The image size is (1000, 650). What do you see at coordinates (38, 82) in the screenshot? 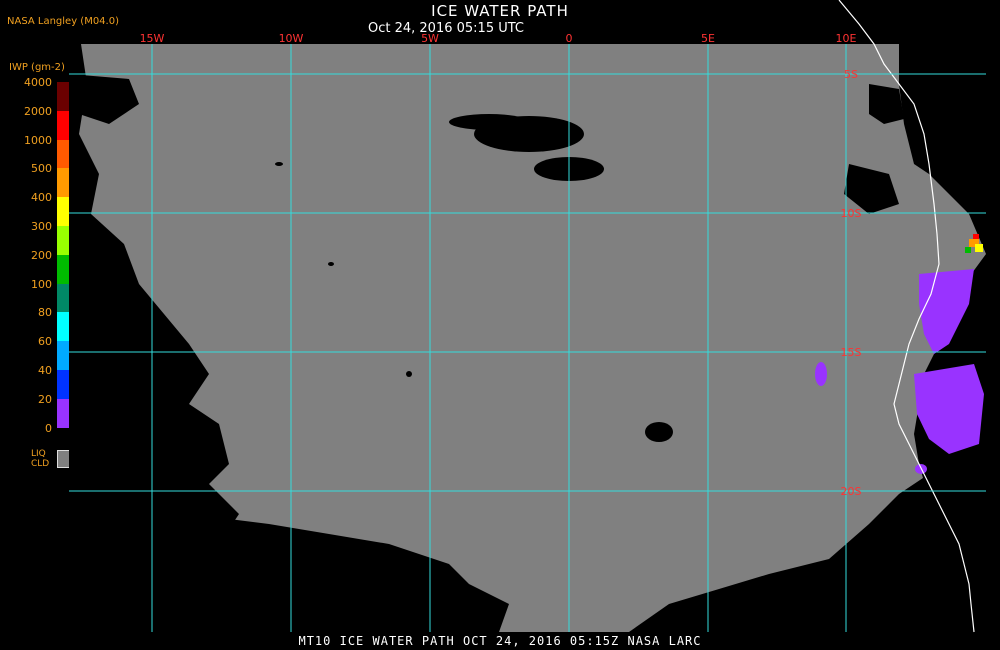
I see `legend-tick-label: 4000` at bounding box center [38, 82].